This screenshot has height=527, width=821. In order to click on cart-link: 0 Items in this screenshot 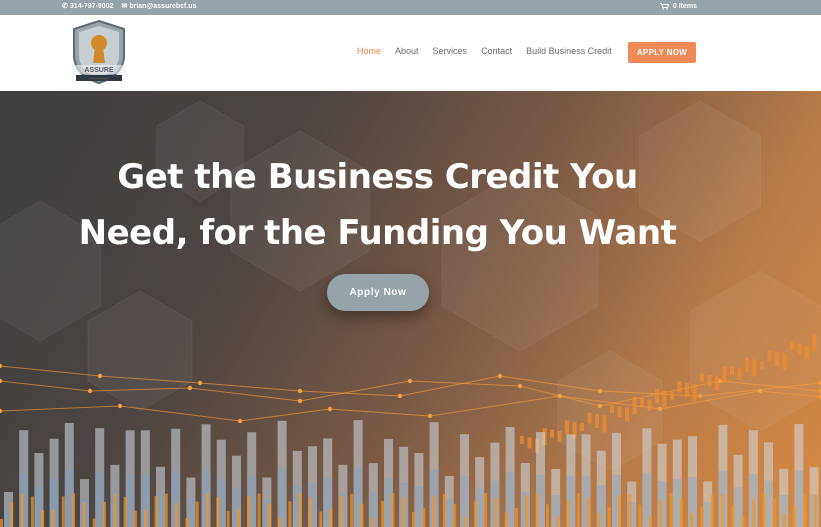, I will do `click(678, 6)`.